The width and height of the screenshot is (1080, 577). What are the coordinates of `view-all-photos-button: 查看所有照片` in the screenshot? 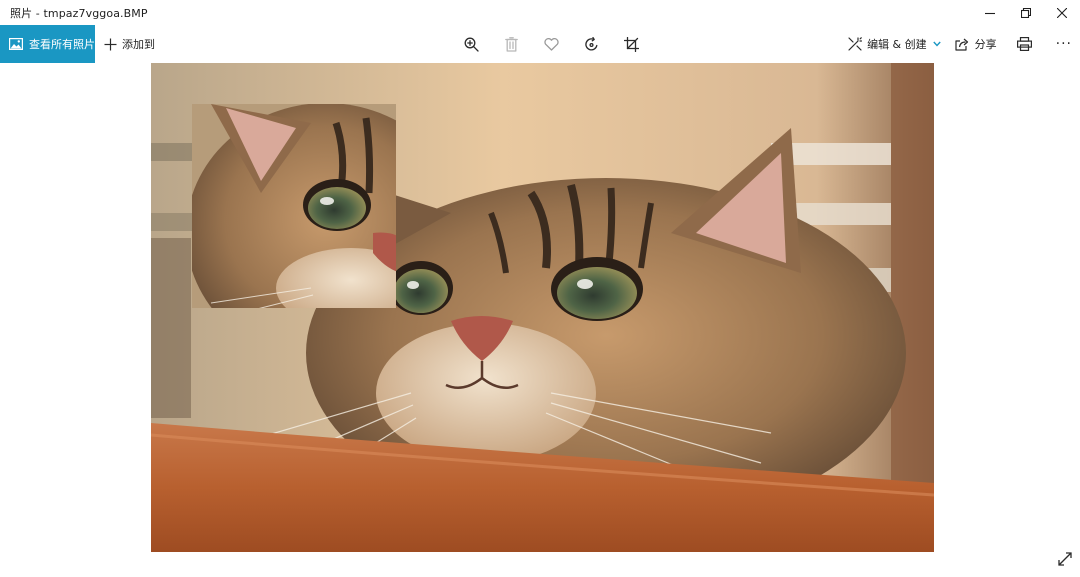 It's located at (47, 44).